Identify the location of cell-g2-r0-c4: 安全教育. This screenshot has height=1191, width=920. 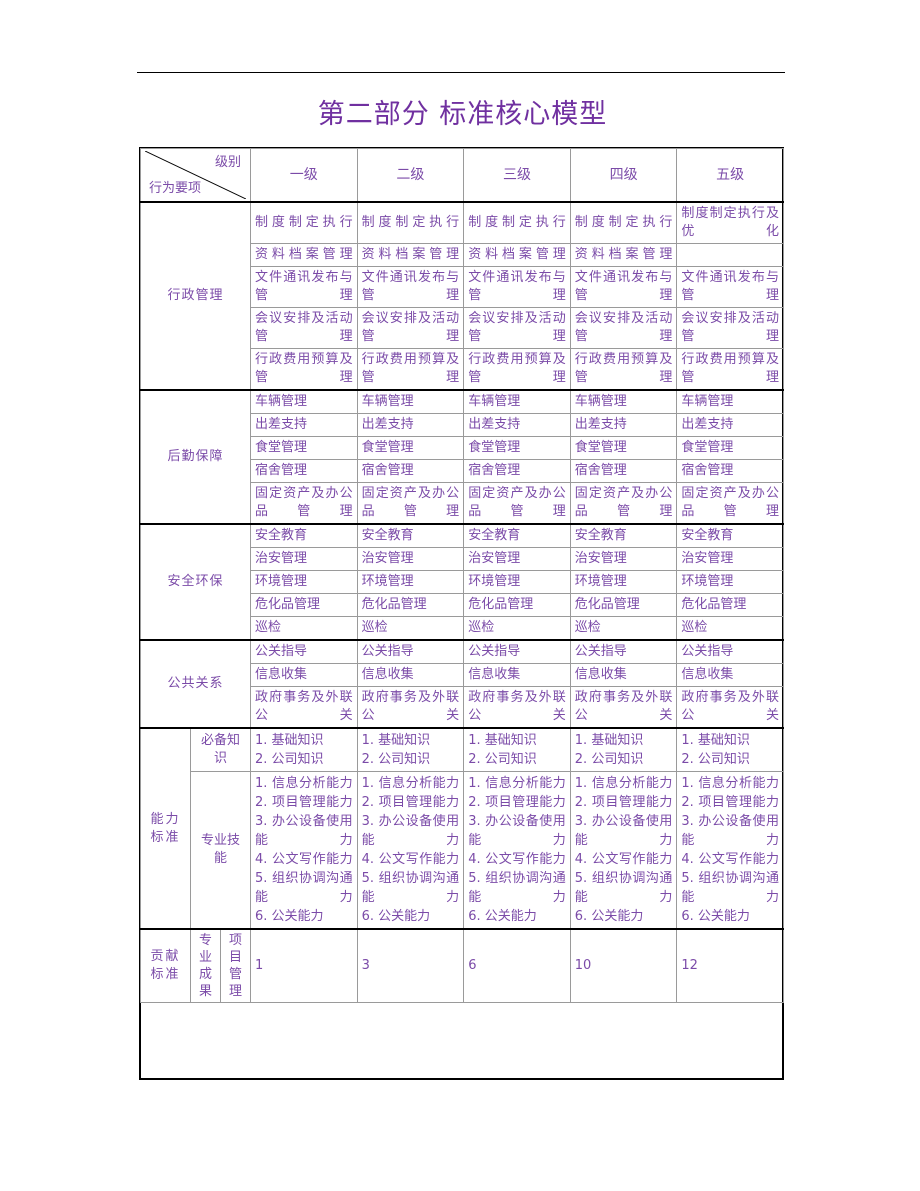
(730, 535).